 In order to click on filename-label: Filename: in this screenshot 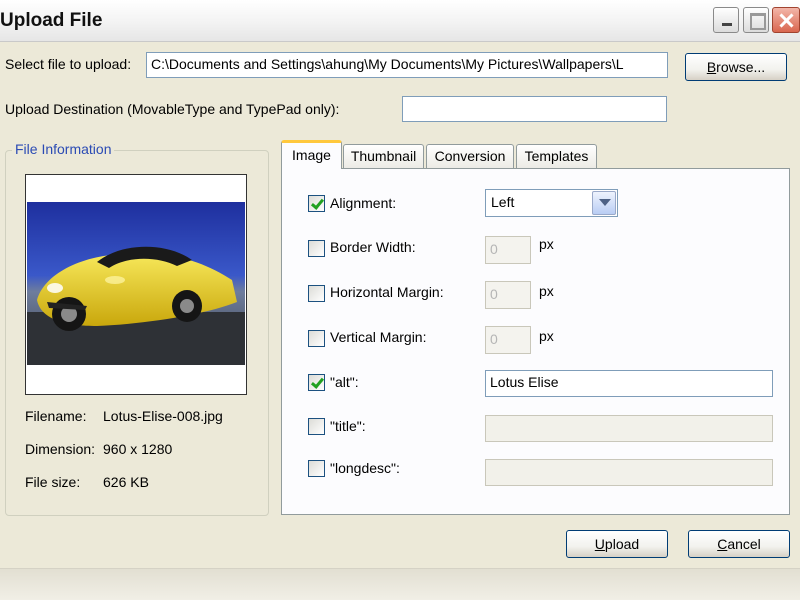, I will do `click(56, 416)`.